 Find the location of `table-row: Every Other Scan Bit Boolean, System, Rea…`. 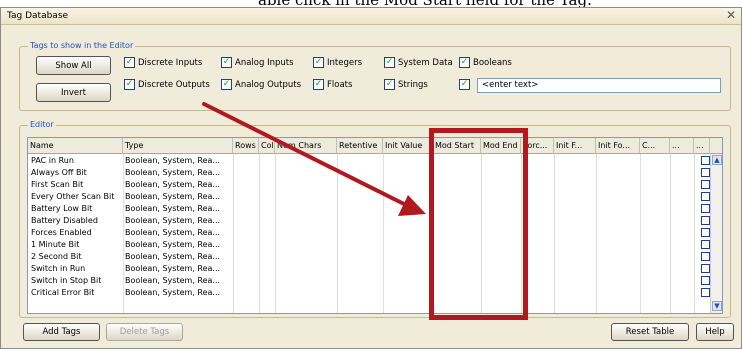

table-row: Every Other Scan Bit Boolean, System, Rea… is located at coordinates (375, 197).